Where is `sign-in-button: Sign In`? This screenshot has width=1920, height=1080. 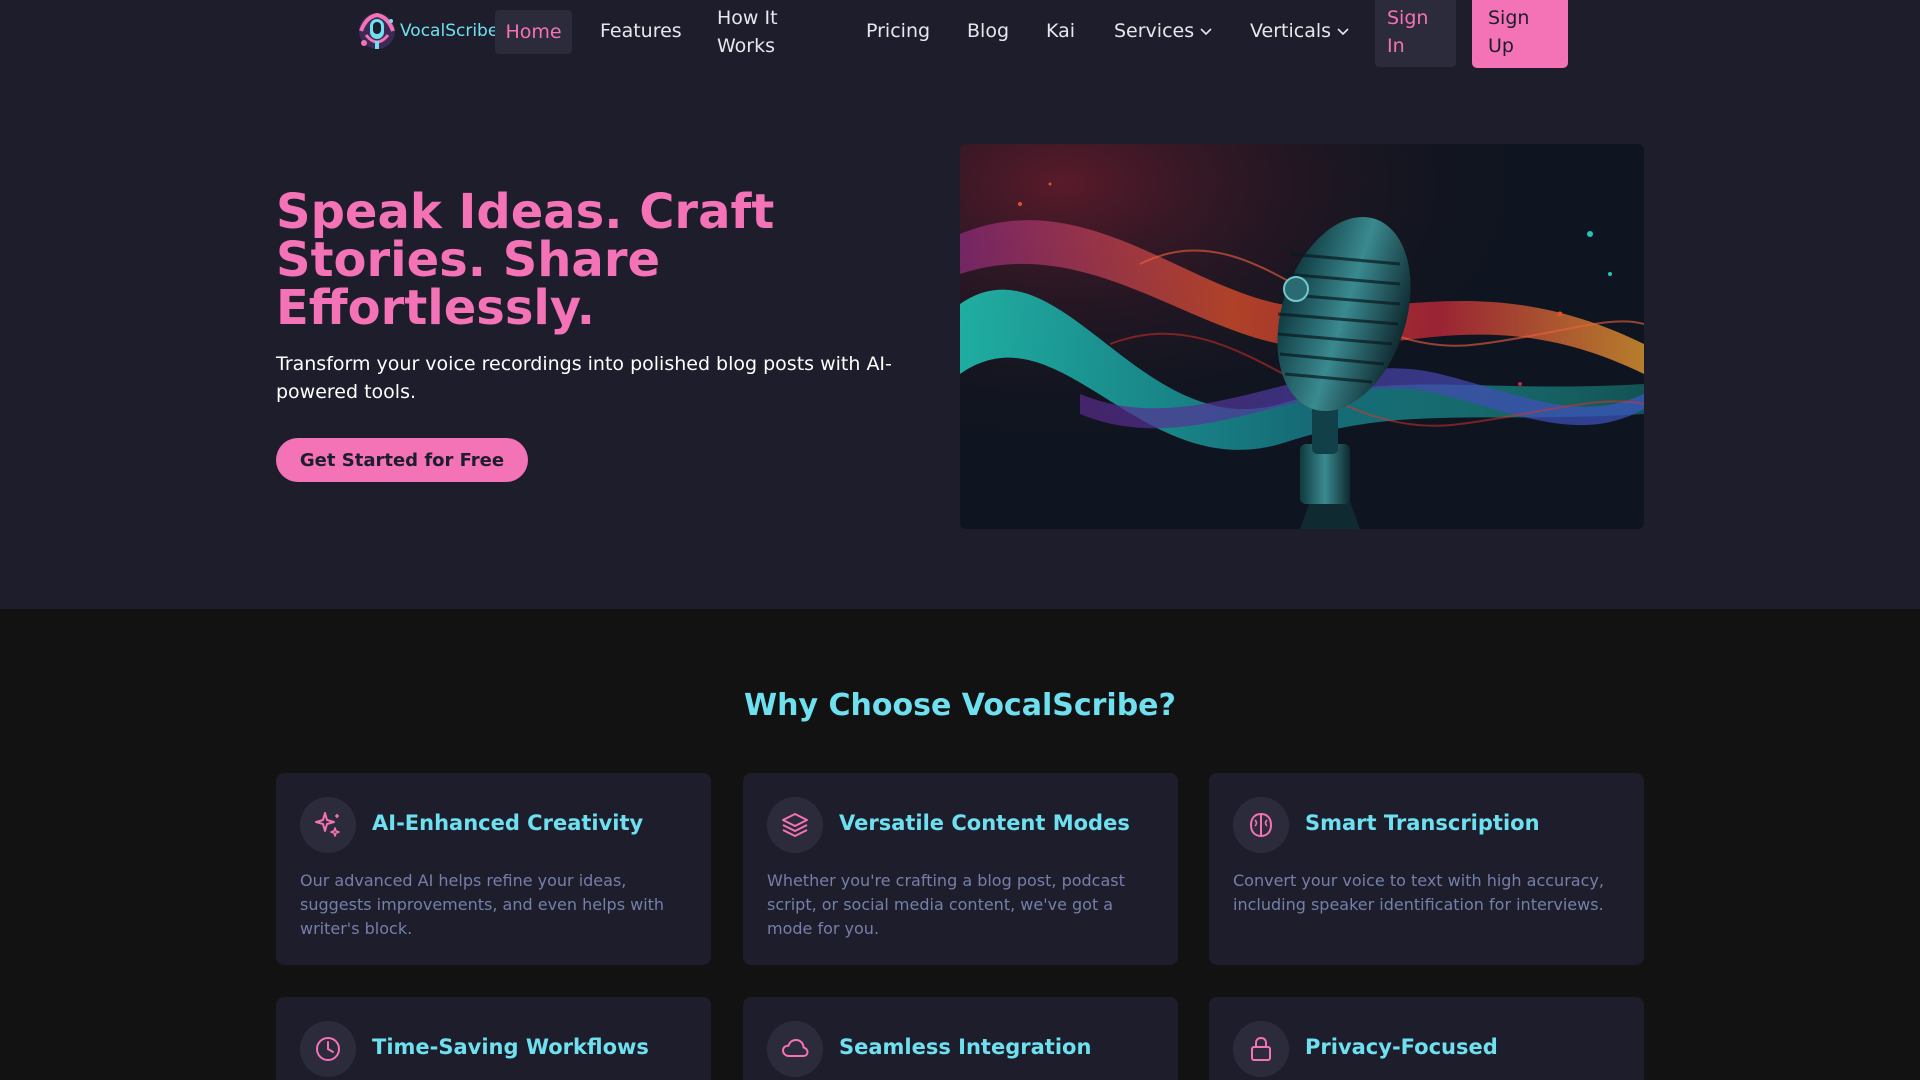 sign-in-button: Sign In is located at coordinates (1415, 33).